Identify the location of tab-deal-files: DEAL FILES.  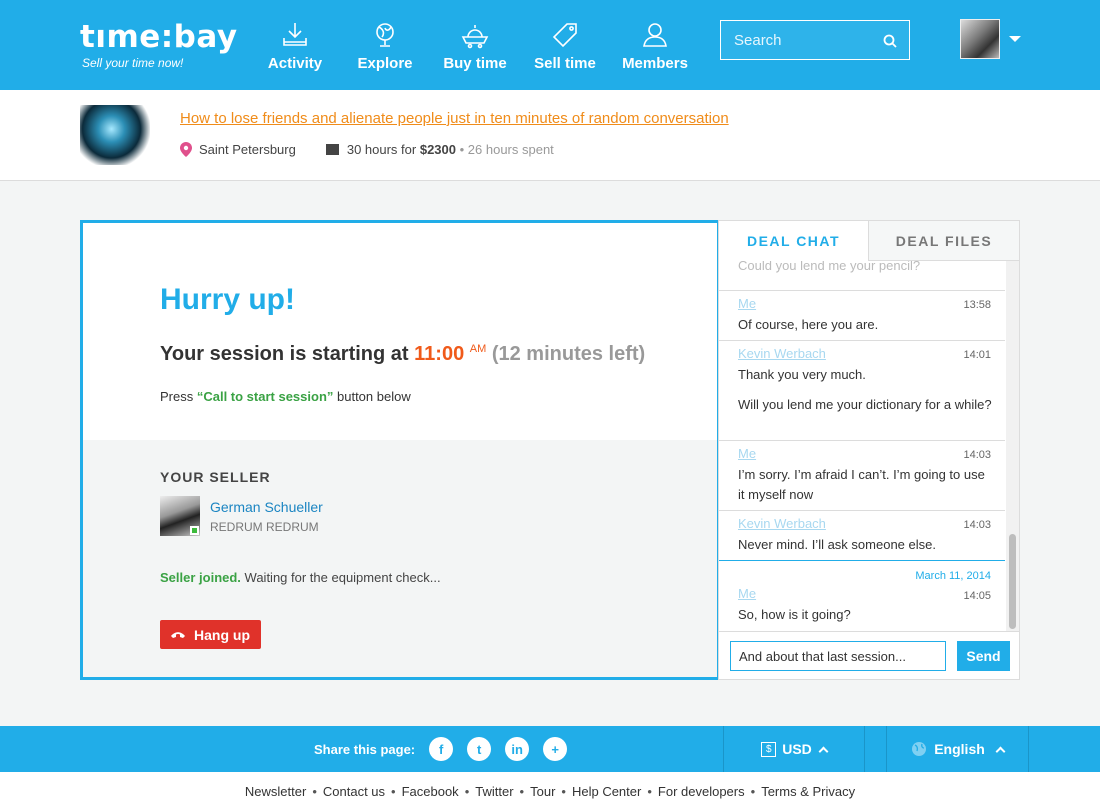
(944, 241).